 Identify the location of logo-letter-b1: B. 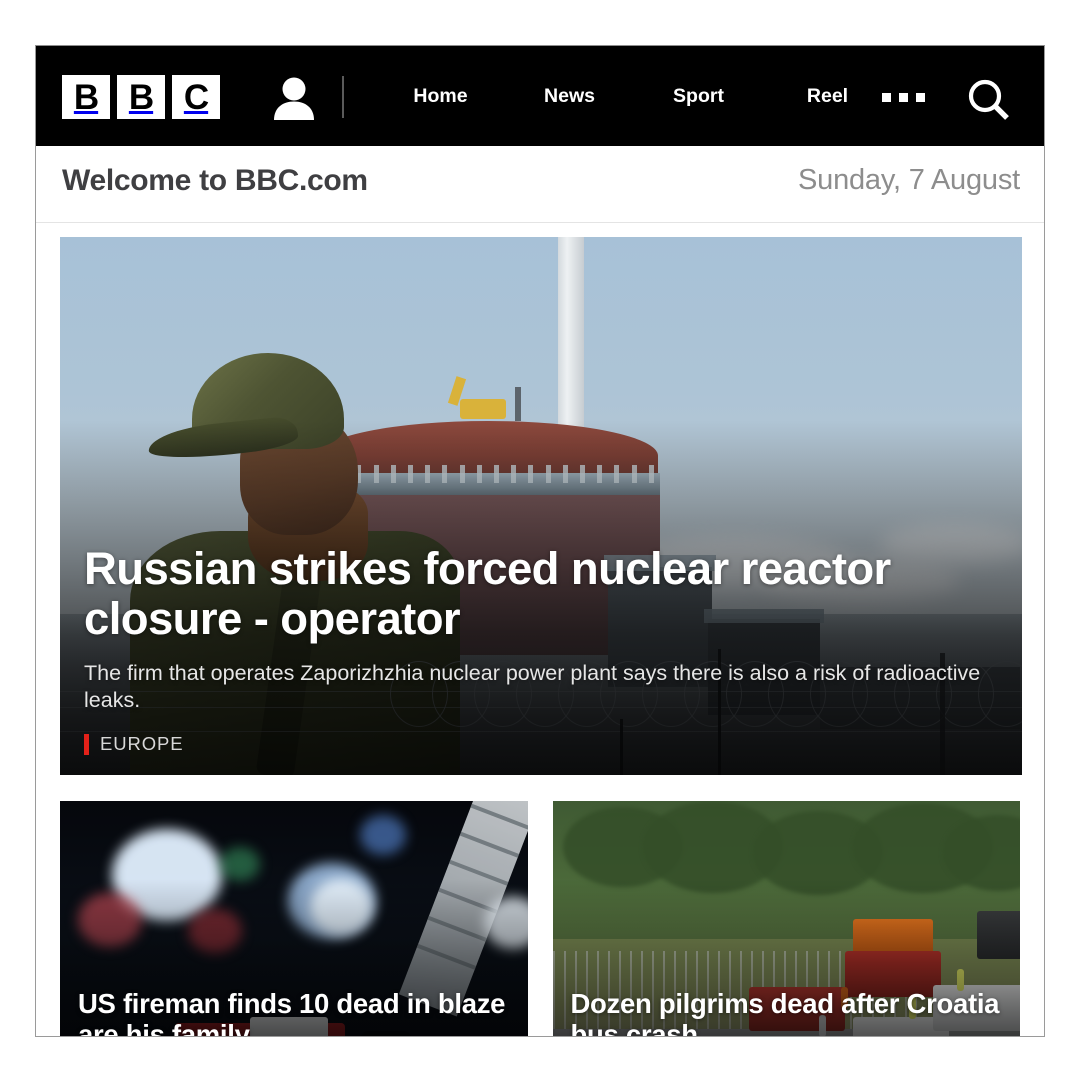
(86, 97).